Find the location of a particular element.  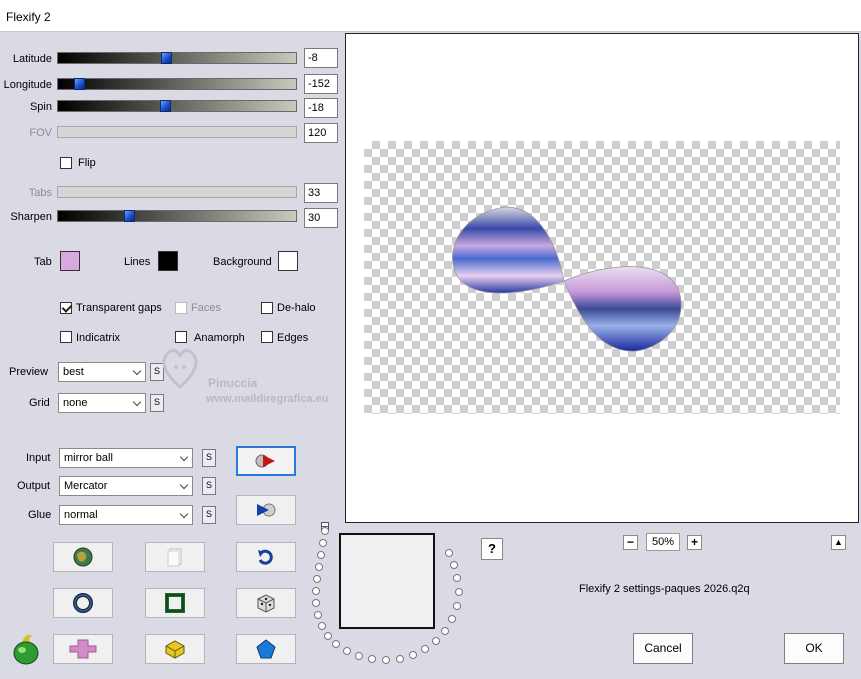

transparent-gaps-checkbox is located at coordinates (66, 308).